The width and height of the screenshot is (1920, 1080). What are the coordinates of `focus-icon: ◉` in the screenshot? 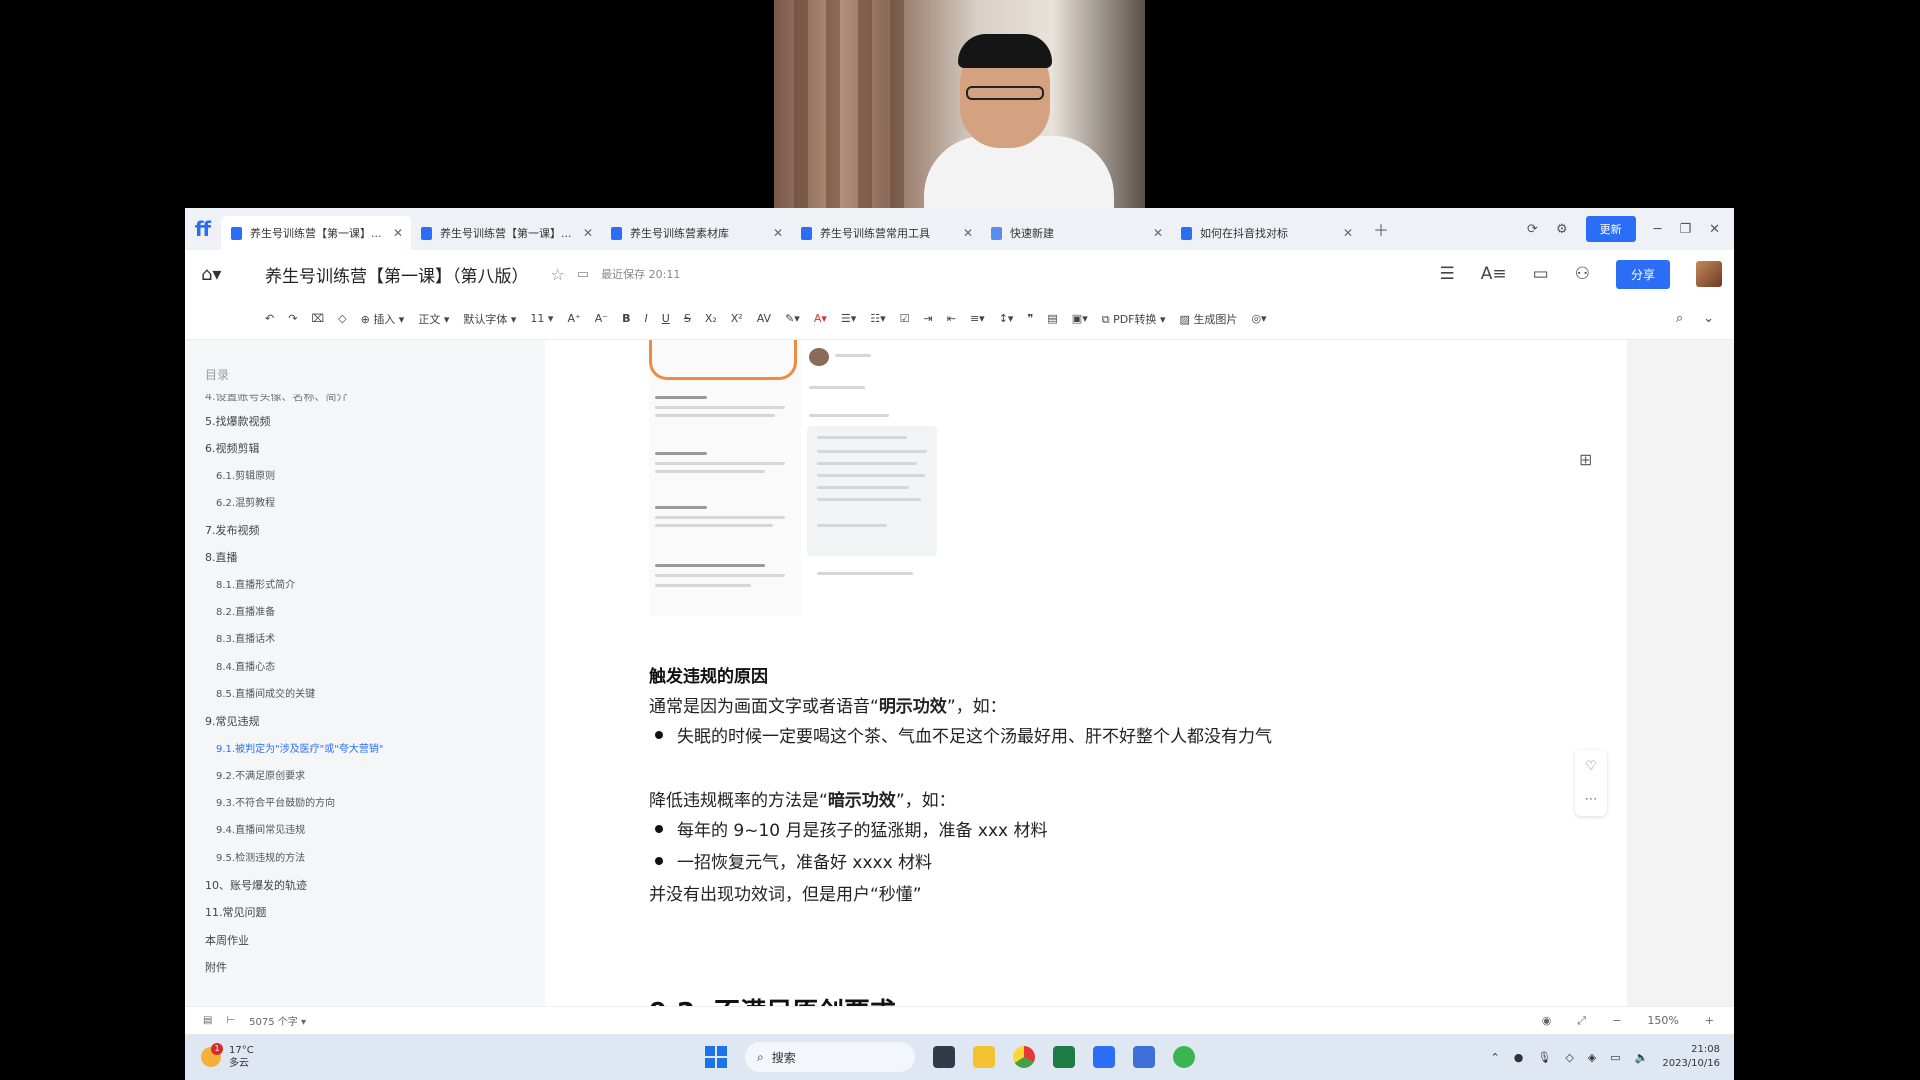 It's located at (1547, 1020).